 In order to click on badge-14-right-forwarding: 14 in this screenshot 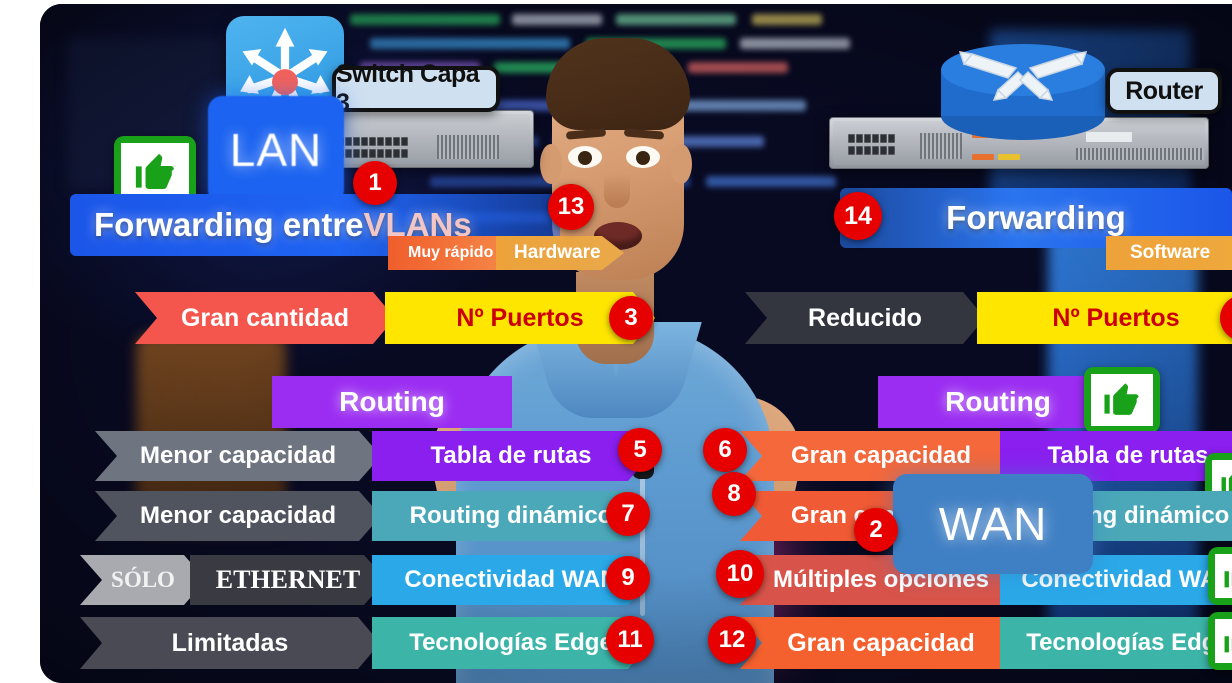, I will do `click(858, 216)`.